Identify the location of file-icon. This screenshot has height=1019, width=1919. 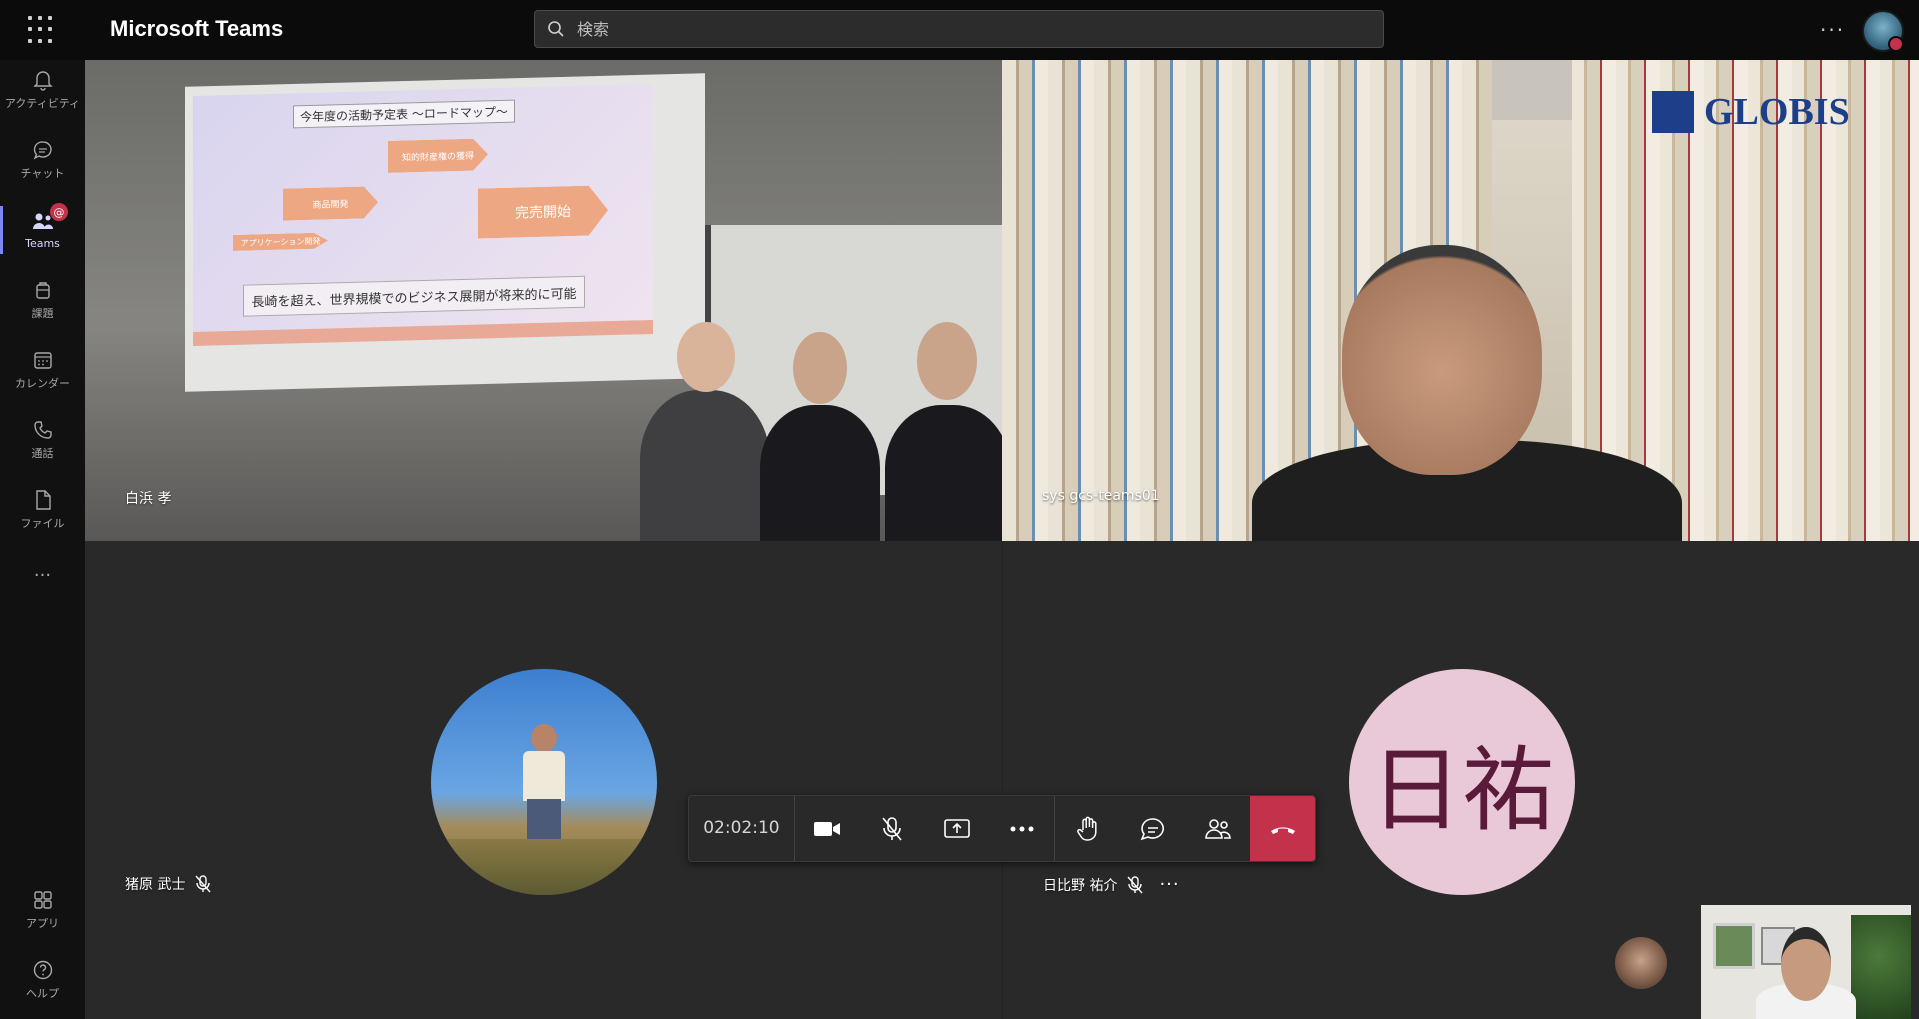
(43, 500).